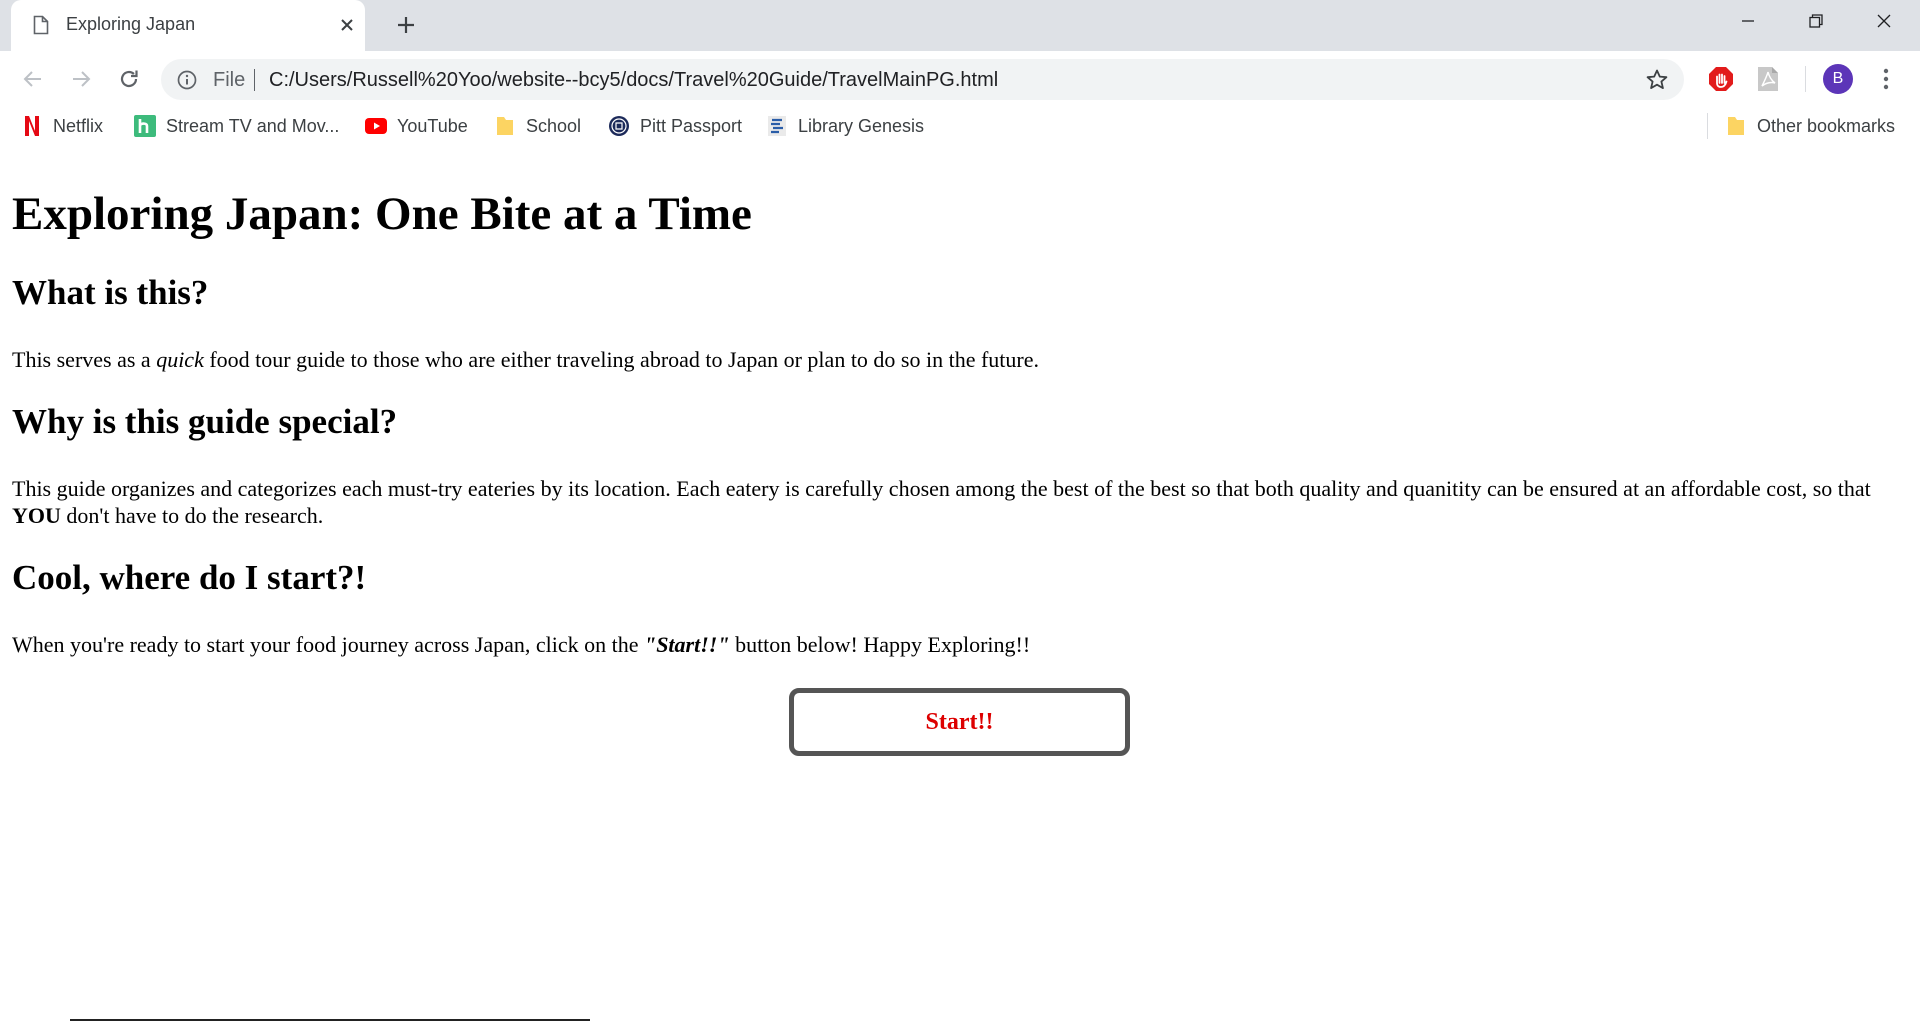  What do you see at coordinates (959, 722) in the screenshot?
I see `start-button: Start!!` at bounding box center [959, 722].